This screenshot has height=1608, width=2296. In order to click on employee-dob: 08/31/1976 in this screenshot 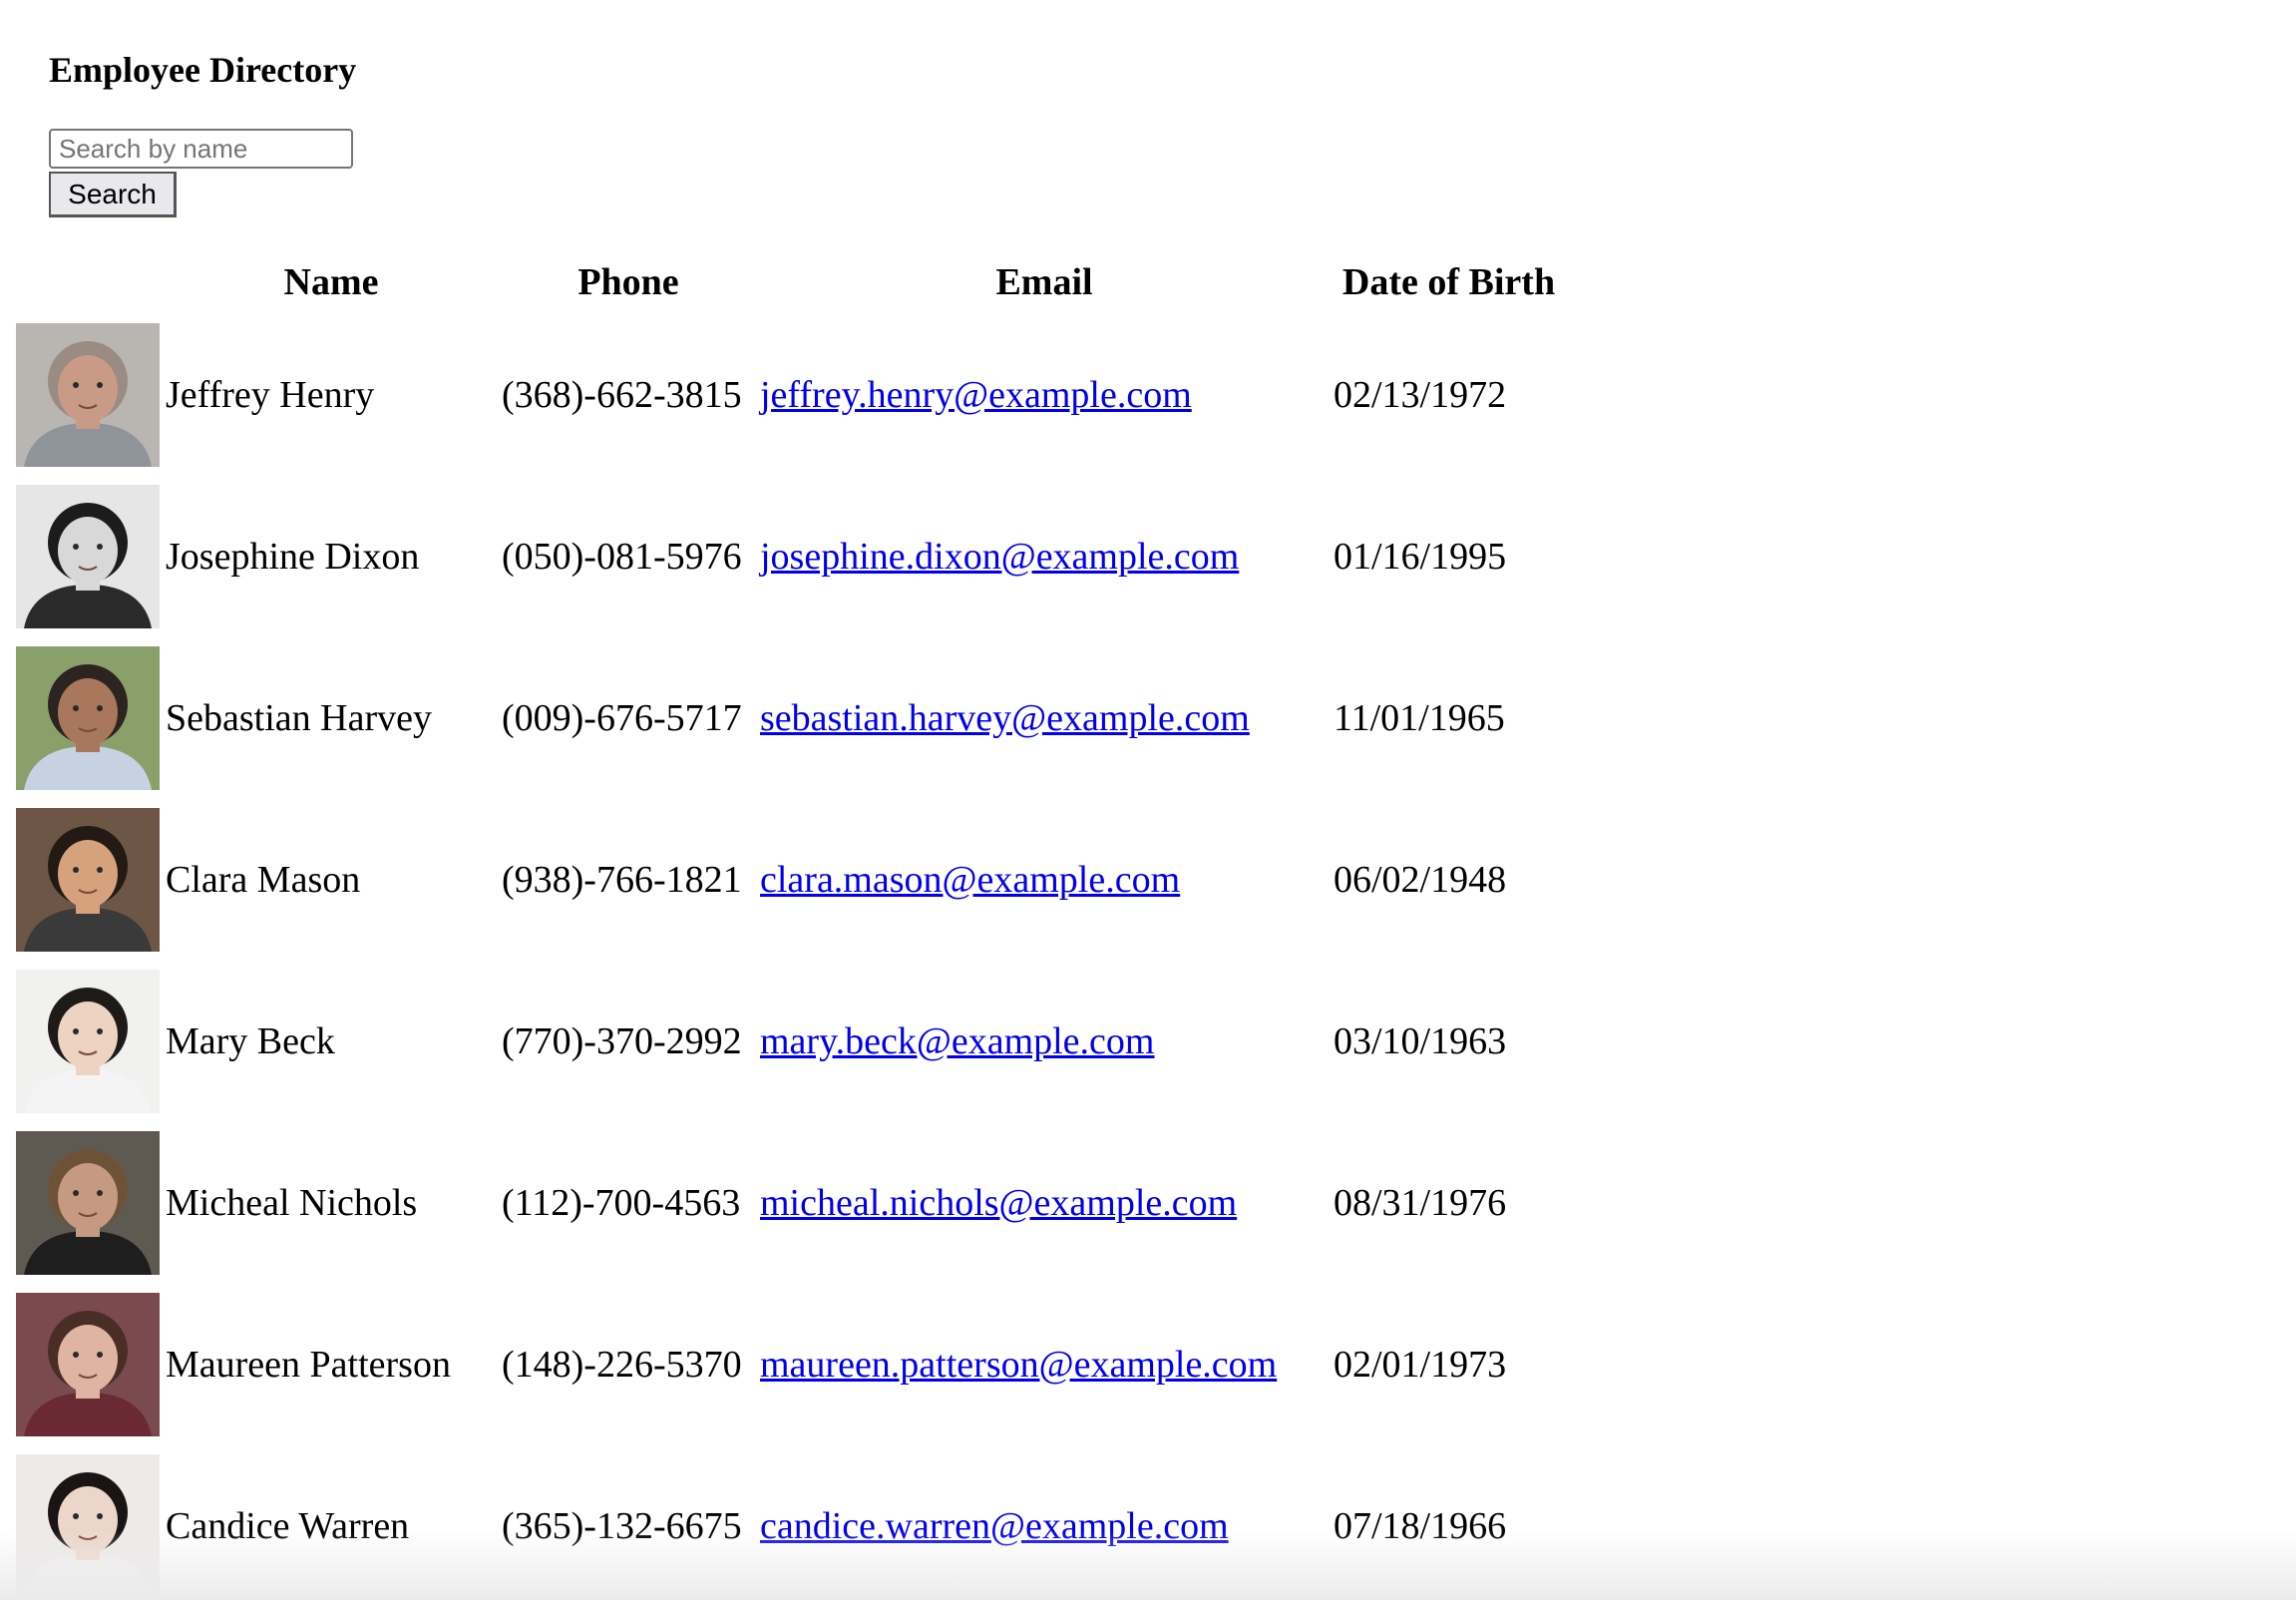, I will do `click(1420, 1202)`.